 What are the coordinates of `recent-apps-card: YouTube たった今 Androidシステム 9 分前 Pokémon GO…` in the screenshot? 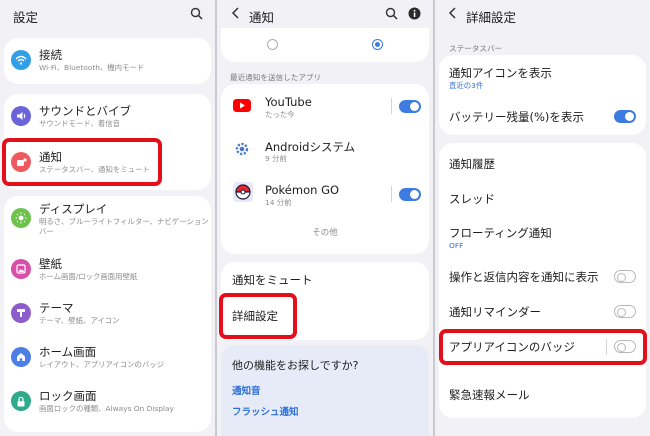 It's located at (325, 169).